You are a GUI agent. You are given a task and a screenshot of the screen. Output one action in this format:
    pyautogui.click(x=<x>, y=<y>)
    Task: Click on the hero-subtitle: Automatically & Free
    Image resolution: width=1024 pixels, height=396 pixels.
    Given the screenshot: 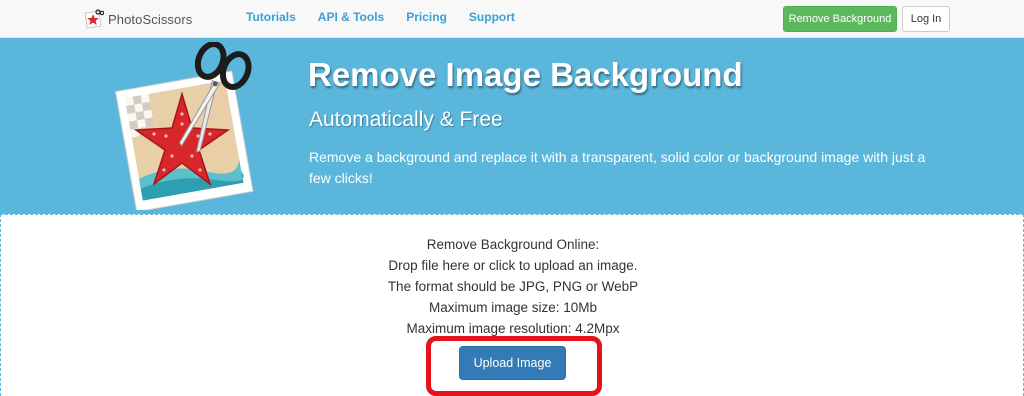 What is the action you would take?
    pyautogui.click(x=406, y=119)
    